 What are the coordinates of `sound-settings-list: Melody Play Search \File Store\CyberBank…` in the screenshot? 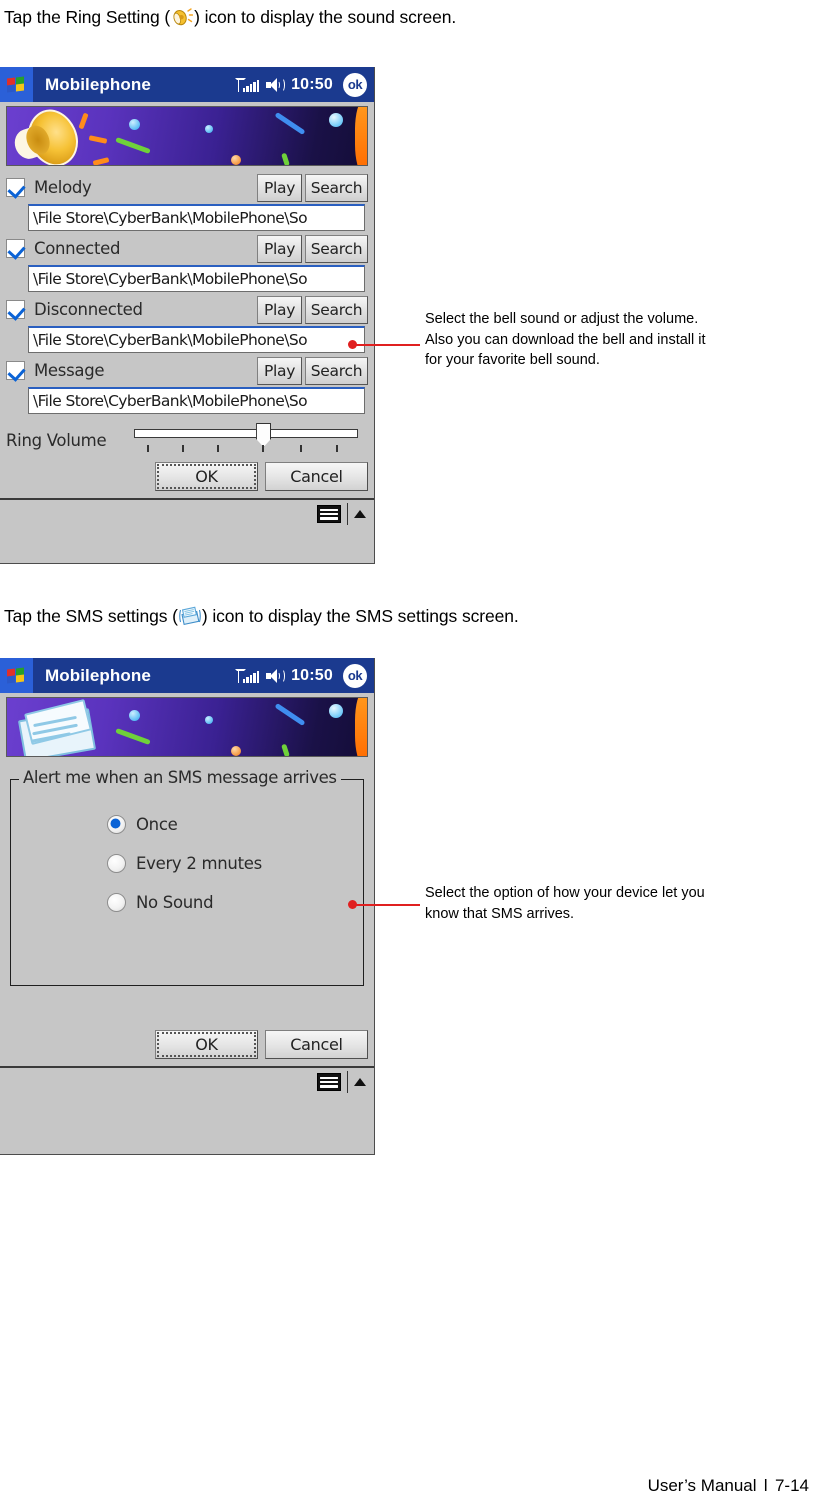 It's located at (187, 312).